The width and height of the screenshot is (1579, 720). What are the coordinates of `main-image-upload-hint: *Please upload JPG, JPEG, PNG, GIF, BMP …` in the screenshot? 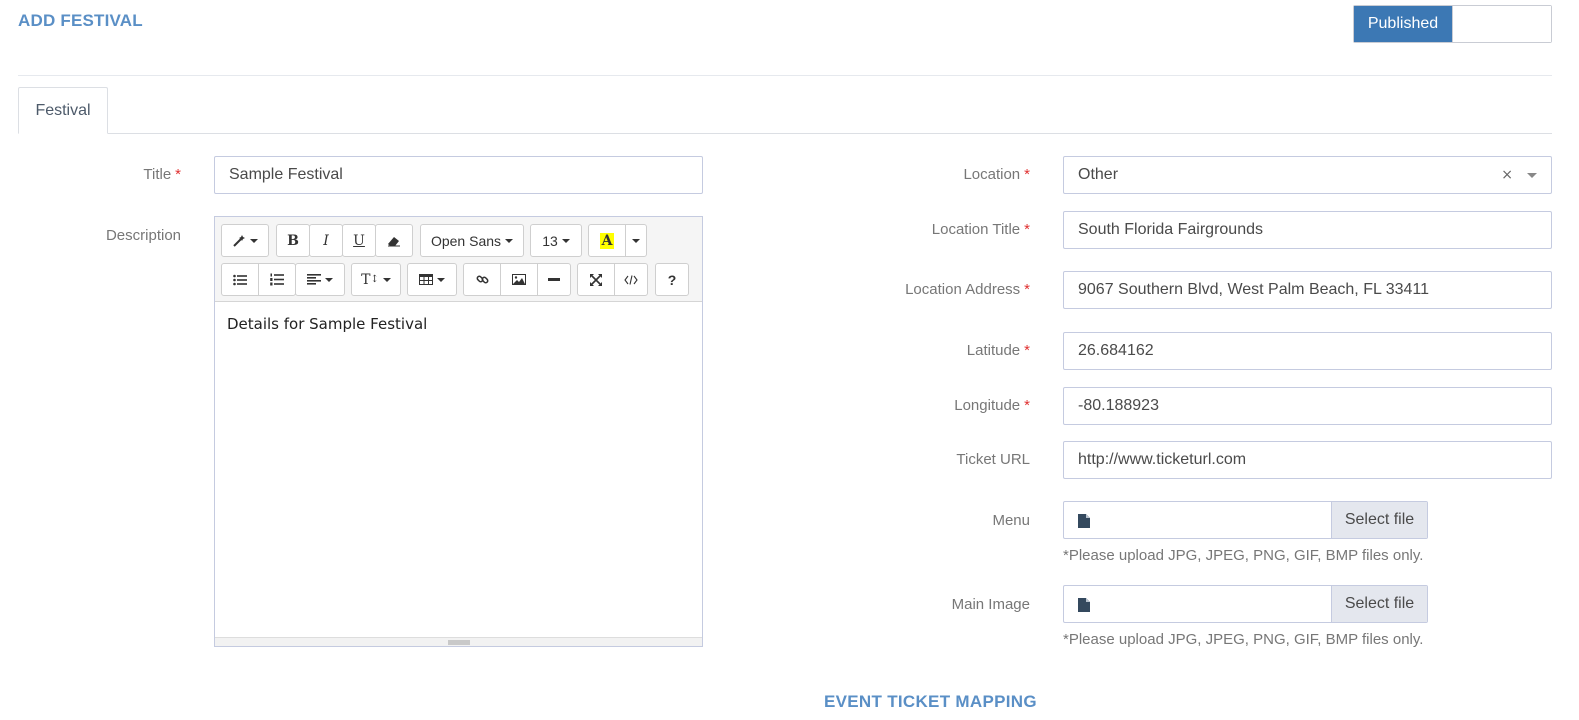 It's located at (1243, 639).